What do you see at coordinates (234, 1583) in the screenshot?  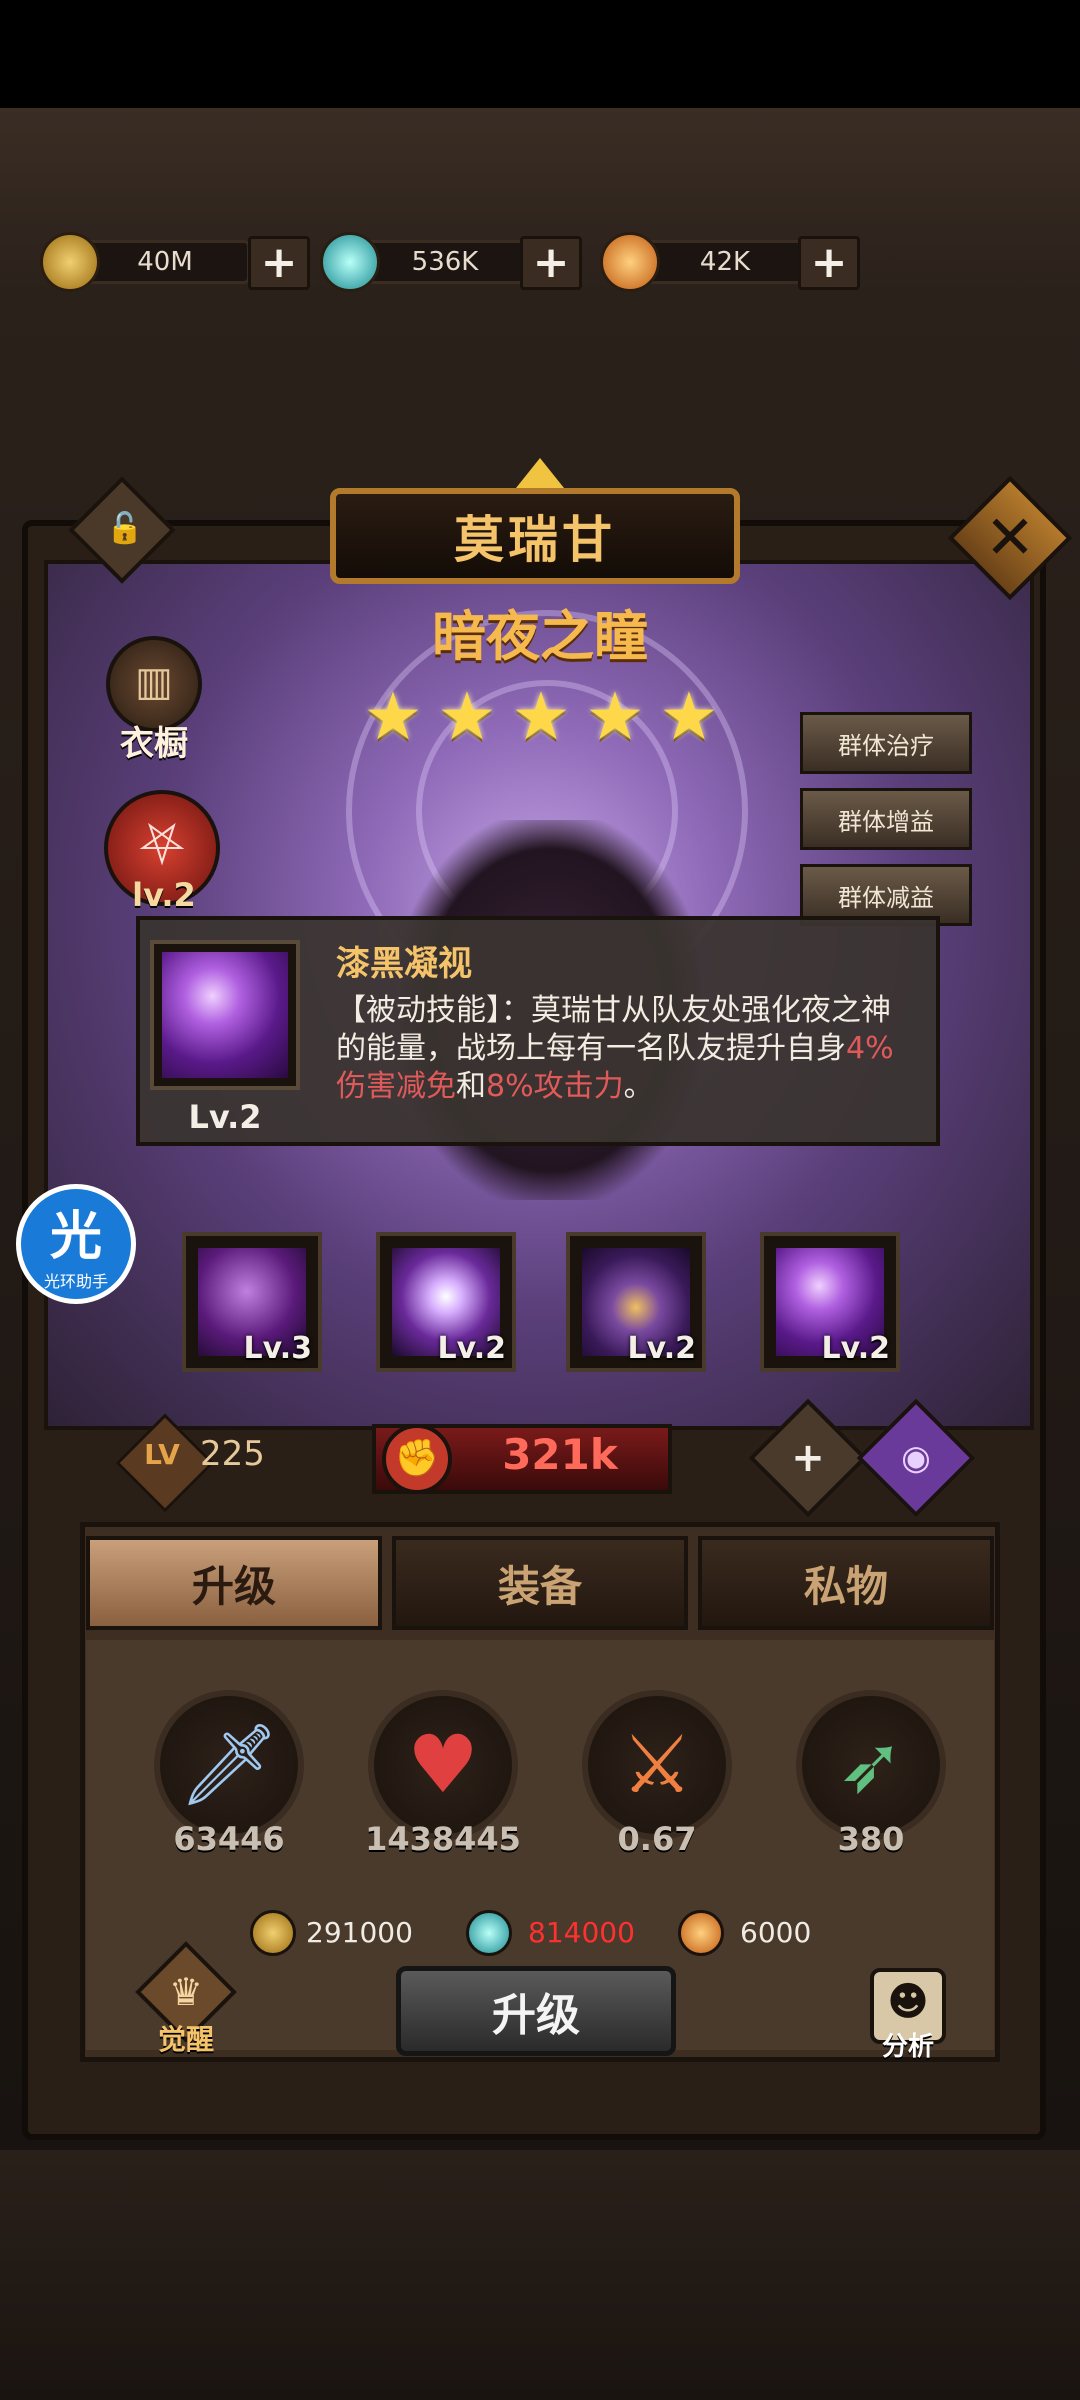 I see `tab-upgrade: 升级` at bounding box center [234, 1583].